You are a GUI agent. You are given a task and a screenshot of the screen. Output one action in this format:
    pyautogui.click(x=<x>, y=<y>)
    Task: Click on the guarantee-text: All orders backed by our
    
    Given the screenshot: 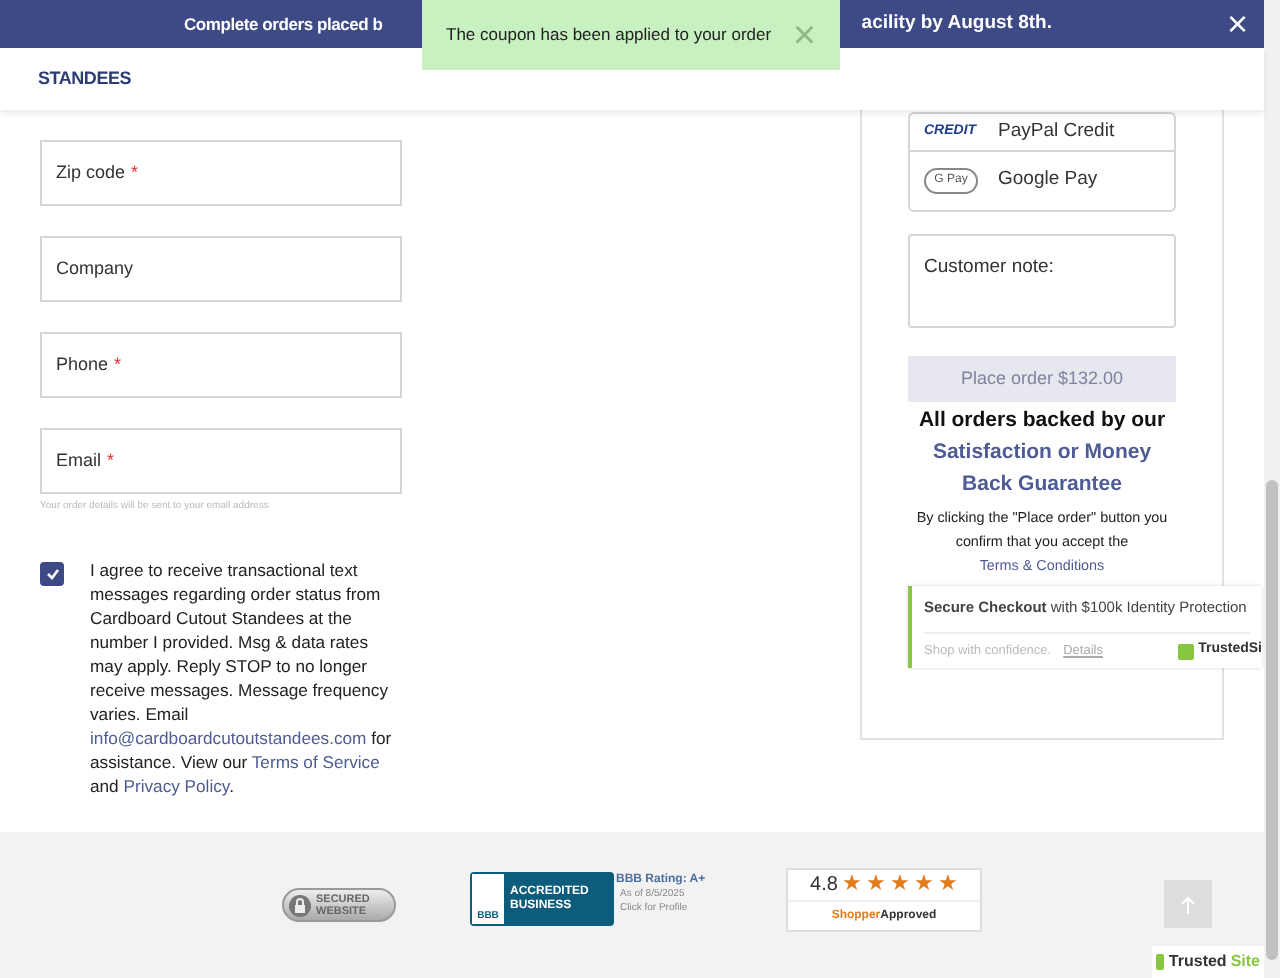 What is the action you would take?
    pyautogui.click(x=1042, y=421)
    